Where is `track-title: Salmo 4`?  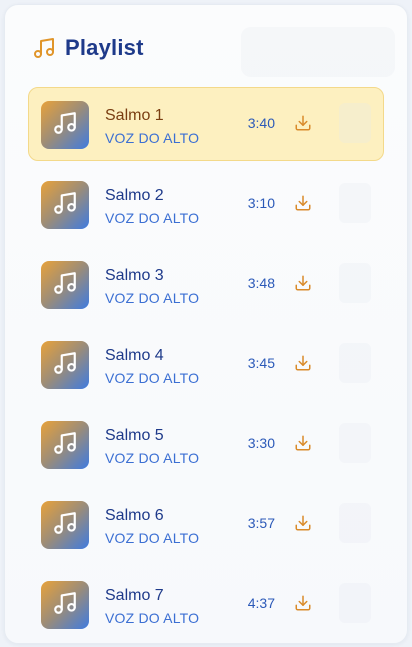
track-title: Salmo 4 is located at coordinates (134, 355).